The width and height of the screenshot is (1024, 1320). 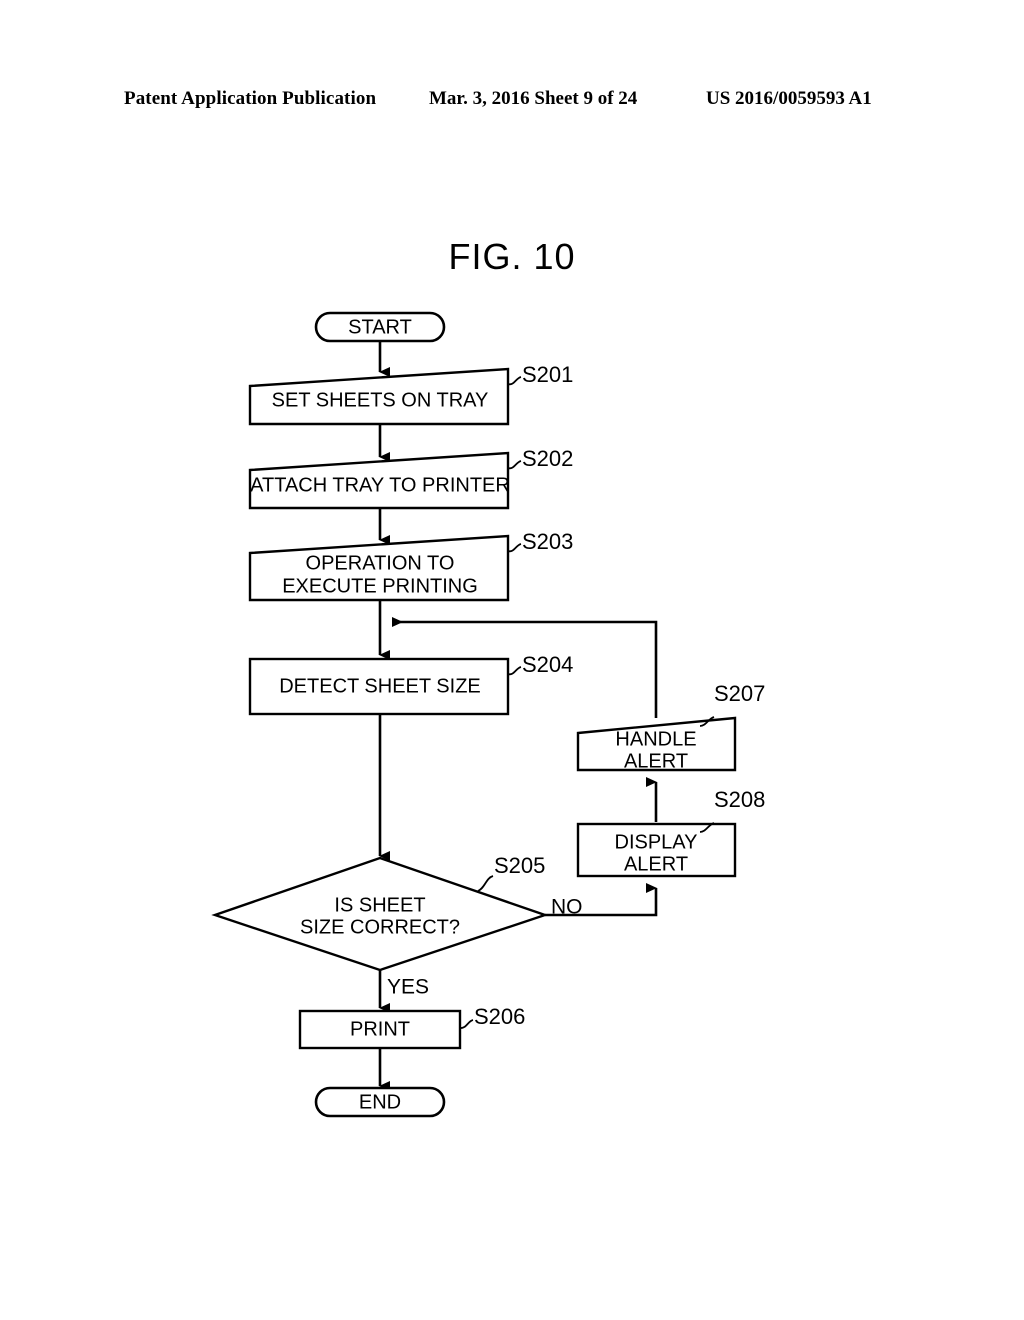 What do you see at coordinates (739, 693) in the screenshot?
I see `step-number-s207: S207` at bounding box center [739, 693].